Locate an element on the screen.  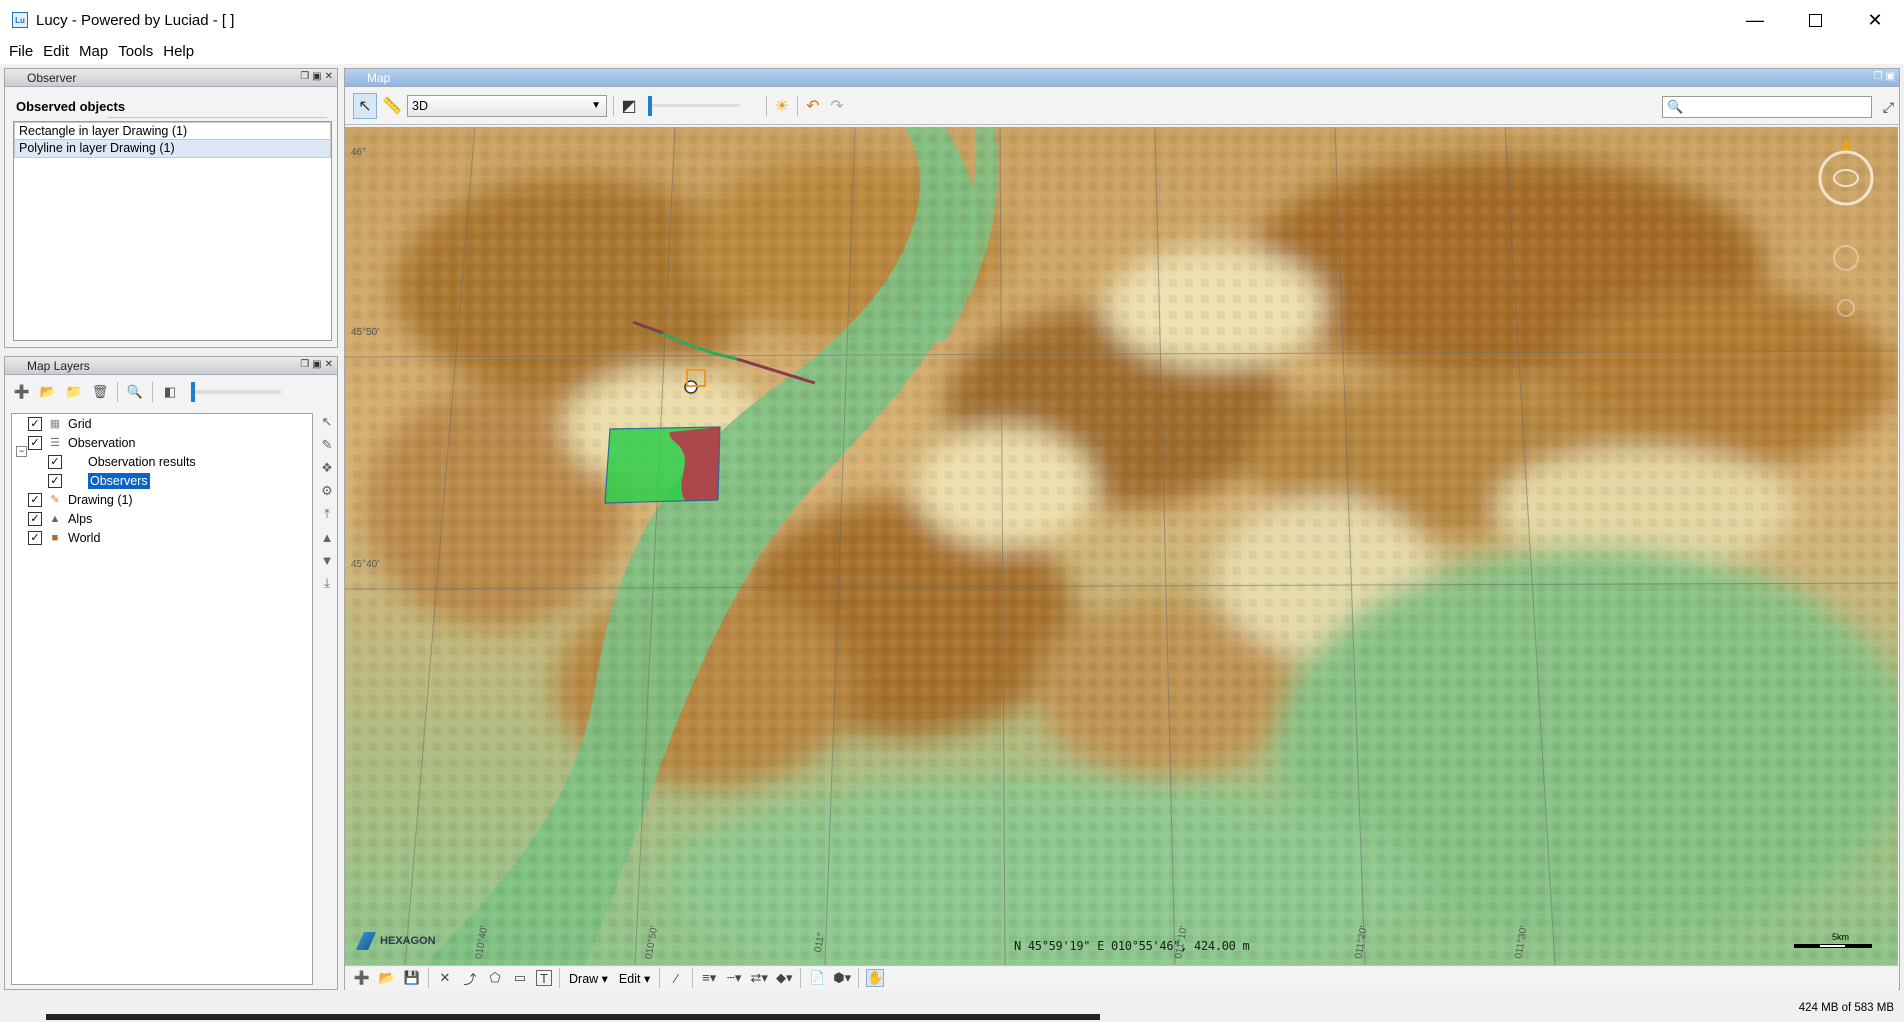
properties-icon: ⚙ is located at coordinates (327, 491).